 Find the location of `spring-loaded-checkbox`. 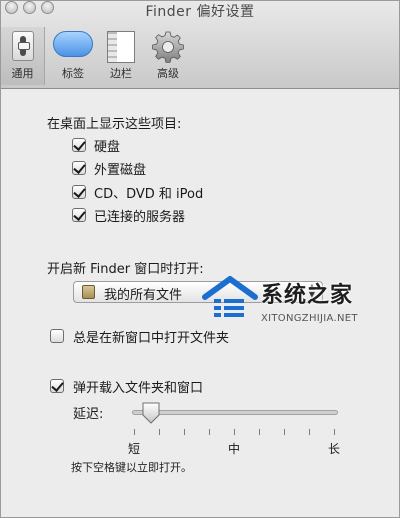

spring-loaded-checkbox is located at coordinates (57, 386).